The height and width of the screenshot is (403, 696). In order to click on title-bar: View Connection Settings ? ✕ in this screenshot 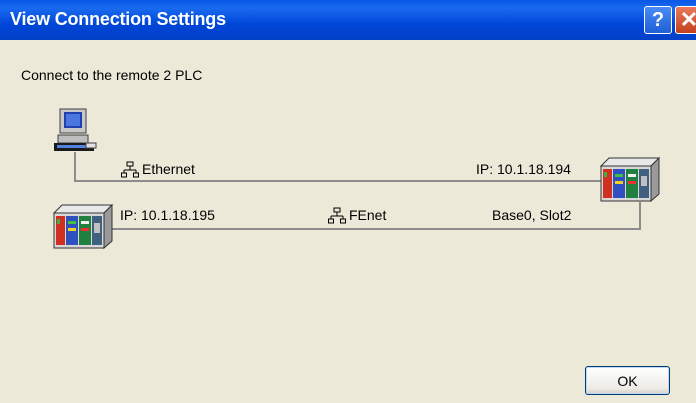, I will do `click(348, 20)`.